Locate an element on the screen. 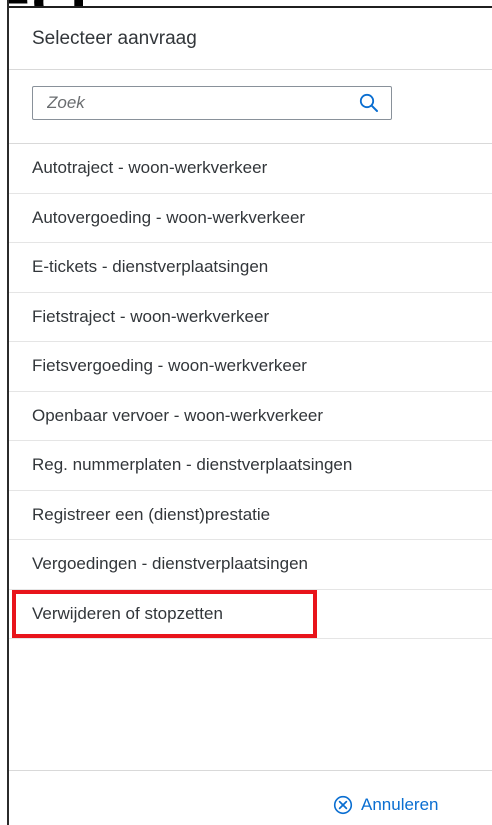 The image size is (492, 825). list-item-autotraject: Autotraject - woon-werkverkeer is located at coordinates (250, 169).